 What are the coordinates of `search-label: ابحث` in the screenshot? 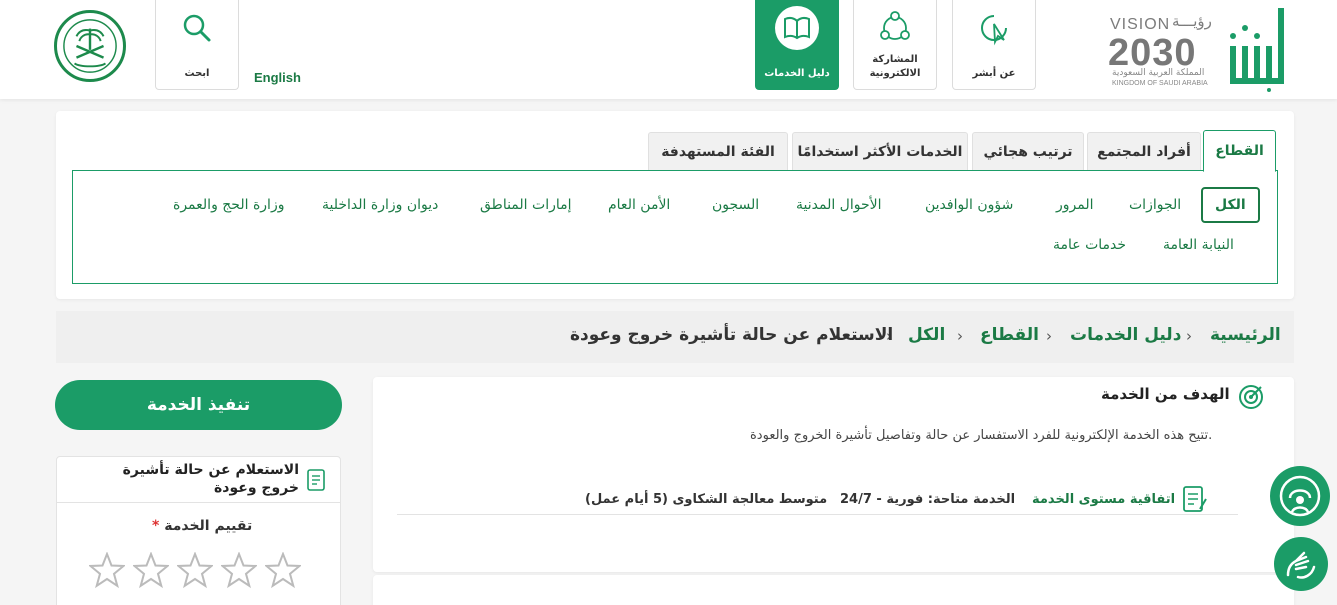 It's located at (197, 73).